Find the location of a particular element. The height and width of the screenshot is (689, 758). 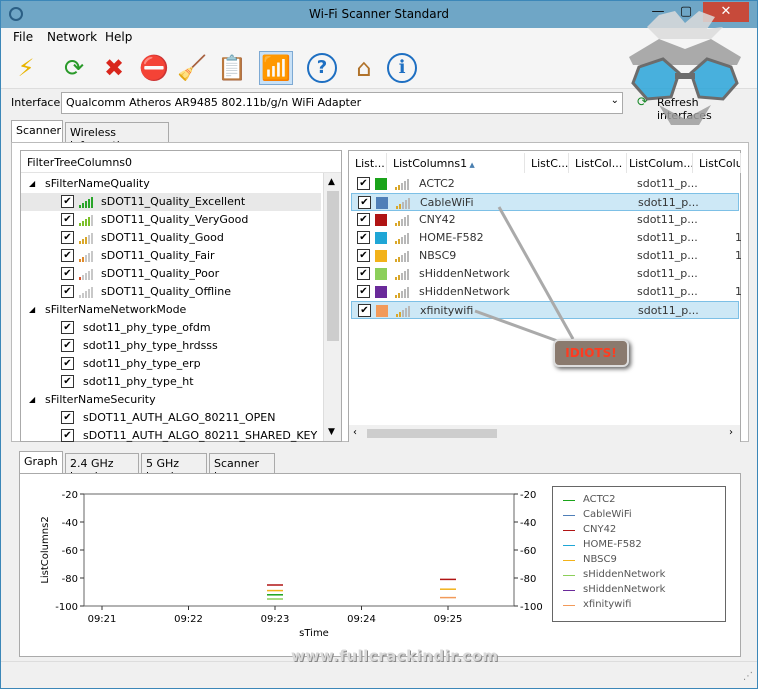

tab-24ghz-band: 2.4 GHz band is located at coordinates (102, 468).